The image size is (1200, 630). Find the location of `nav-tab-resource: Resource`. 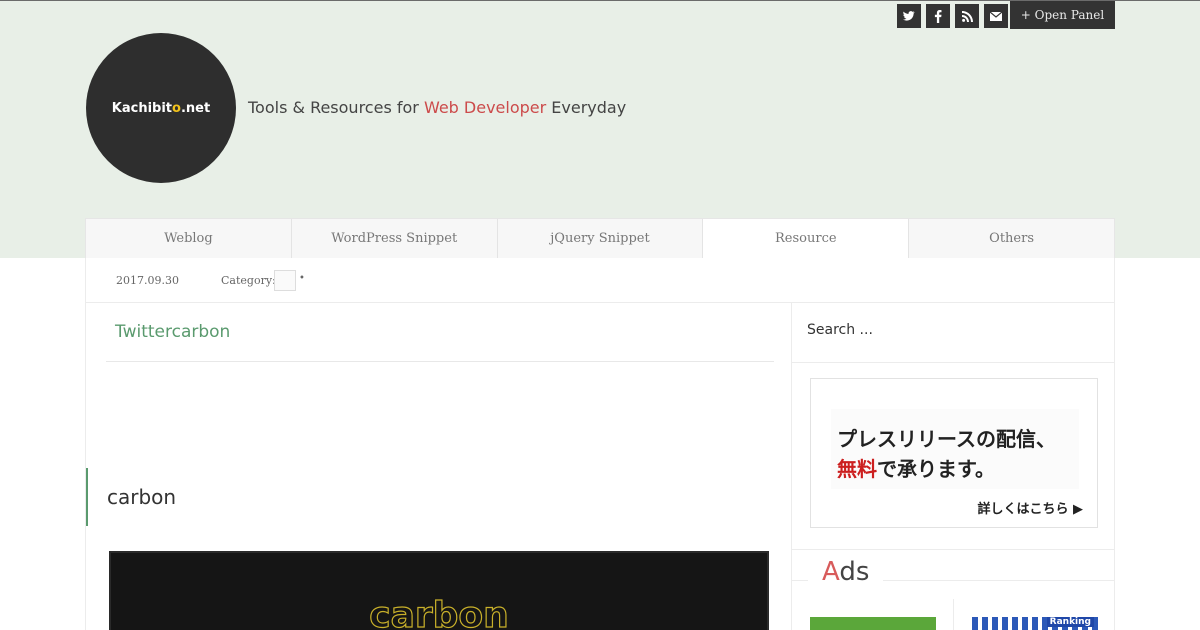

nav-tab-resource: Resource is located at coordinates (806, 238).